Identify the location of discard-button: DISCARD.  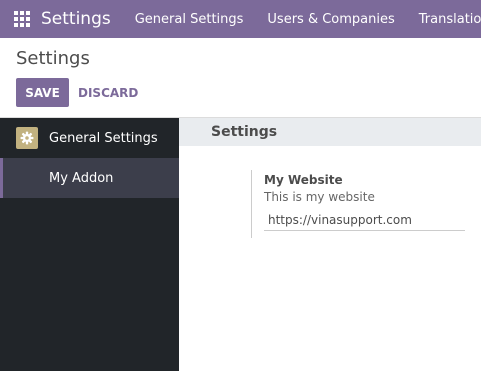
(108, 92).